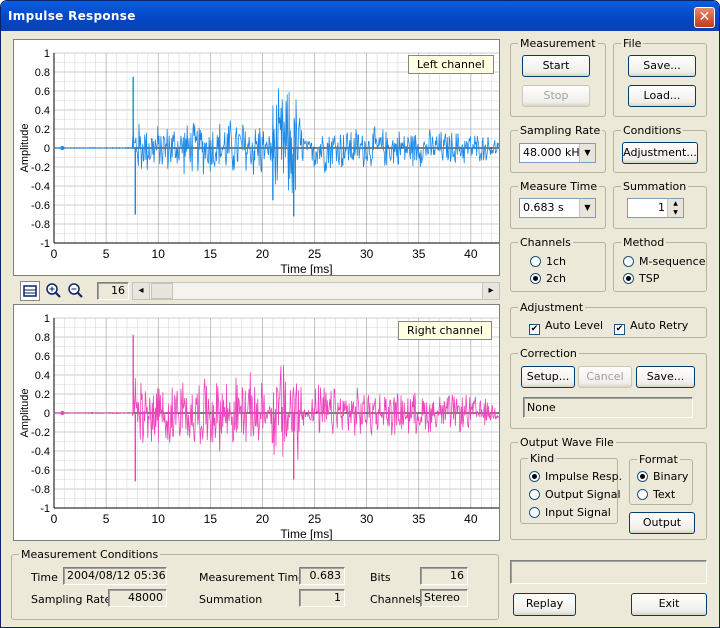  Describe the element at coordinates (548, 353) in the screenshot. I see `correction-title: Correction` at that location.